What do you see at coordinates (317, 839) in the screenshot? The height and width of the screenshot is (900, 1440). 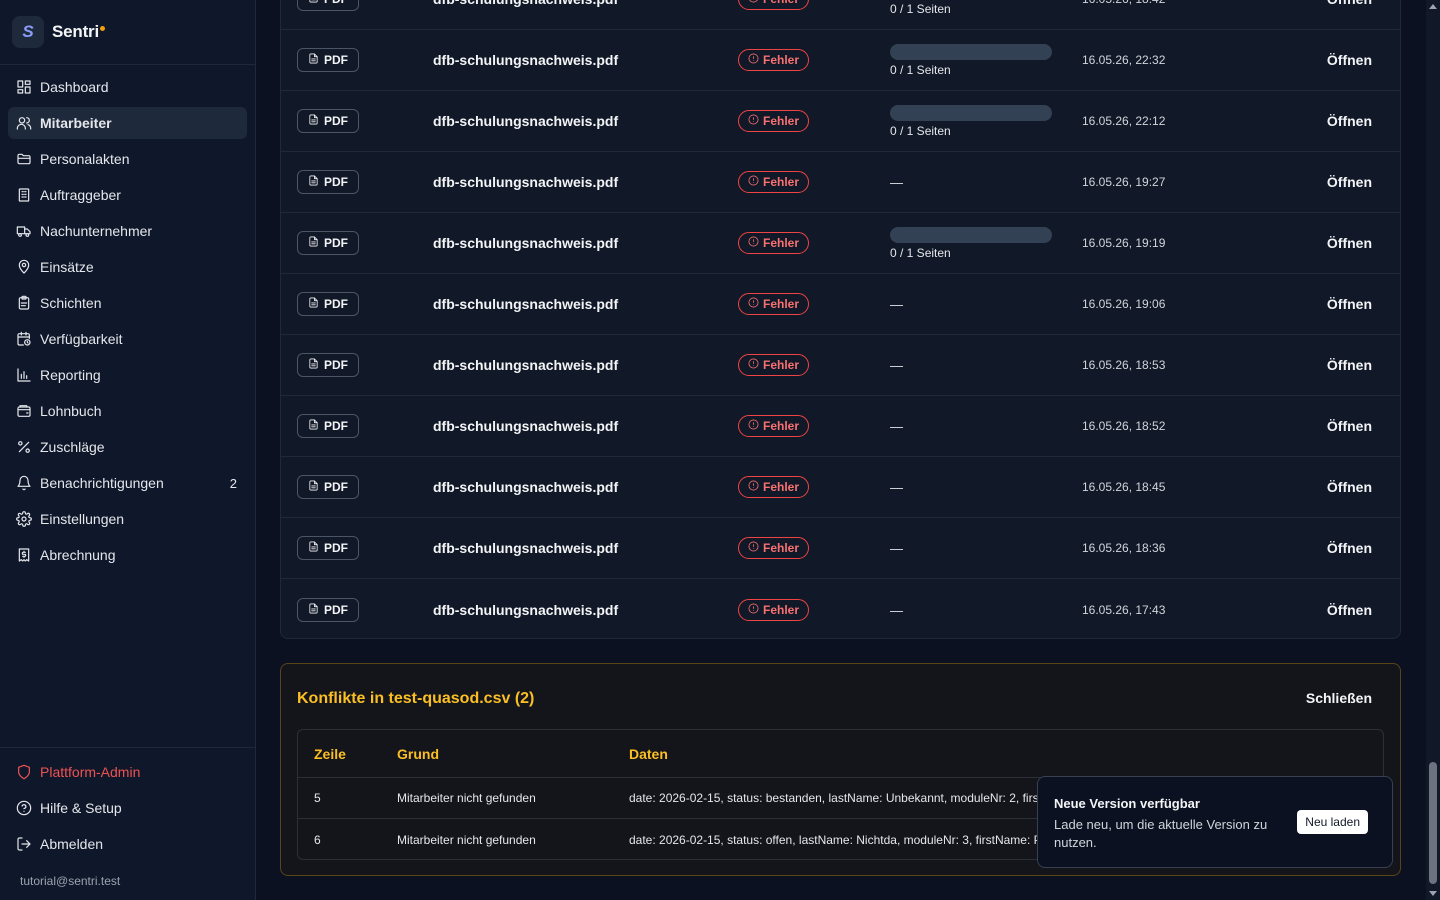 I see `conflict-line: 6` at bounding box center [317, 839].